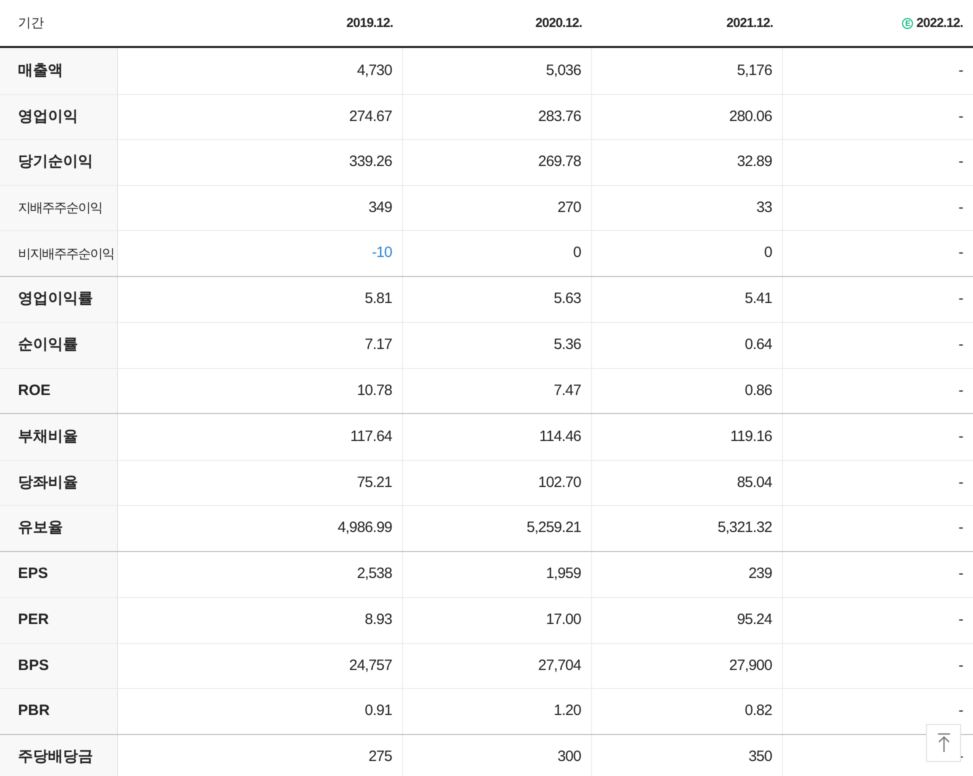  Describe the element at coordinates (560, 436) in the screenshot. I see `table-cell-text: 114.46` at that location.